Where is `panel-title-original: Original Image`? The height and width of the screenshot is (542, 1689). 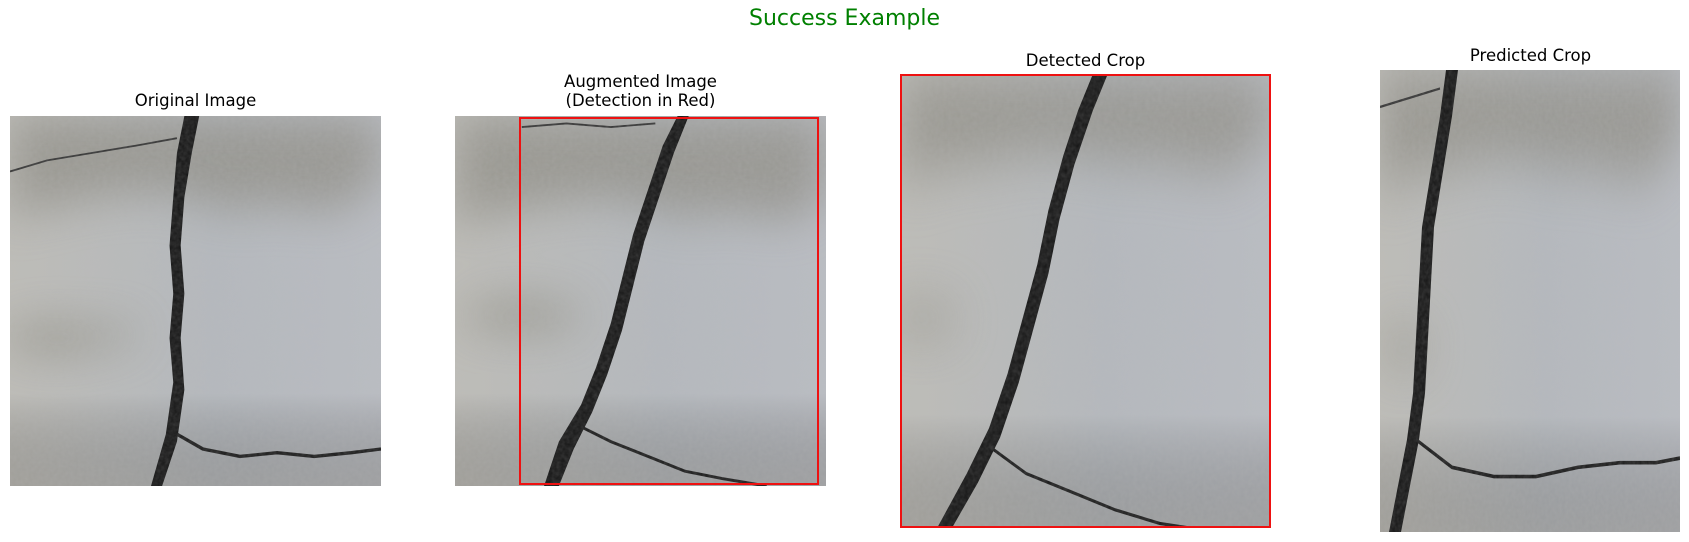 panel-title-original: Original Image is located at coordinates (195, 100).